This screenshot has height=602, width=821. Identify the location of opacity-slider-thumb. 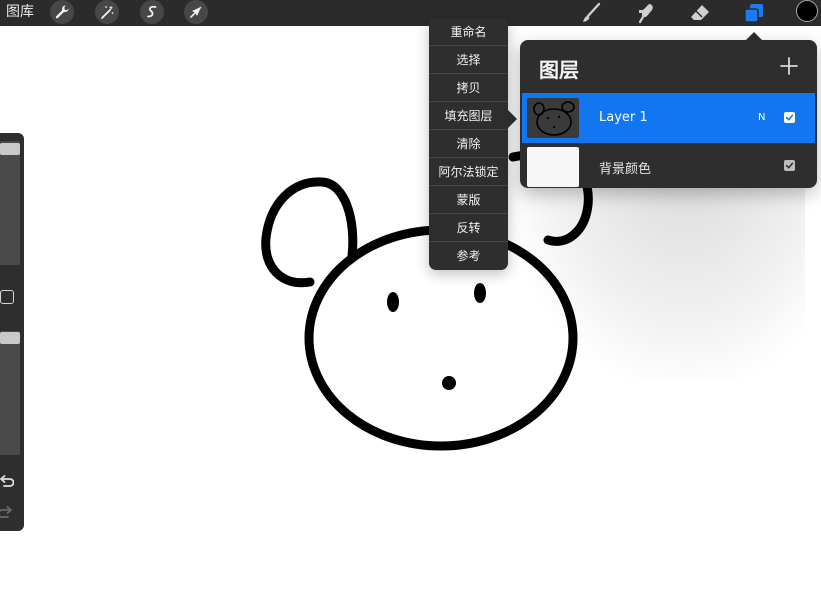
(10, 338).